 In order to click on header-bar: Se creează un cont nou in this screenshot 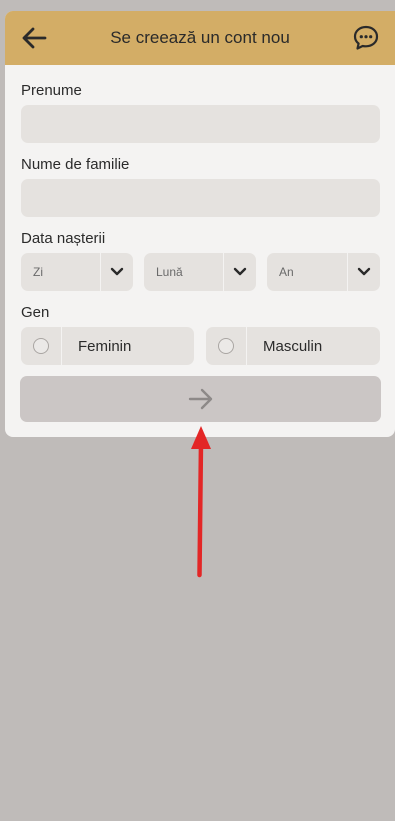, I will do `click(200, 38)`.